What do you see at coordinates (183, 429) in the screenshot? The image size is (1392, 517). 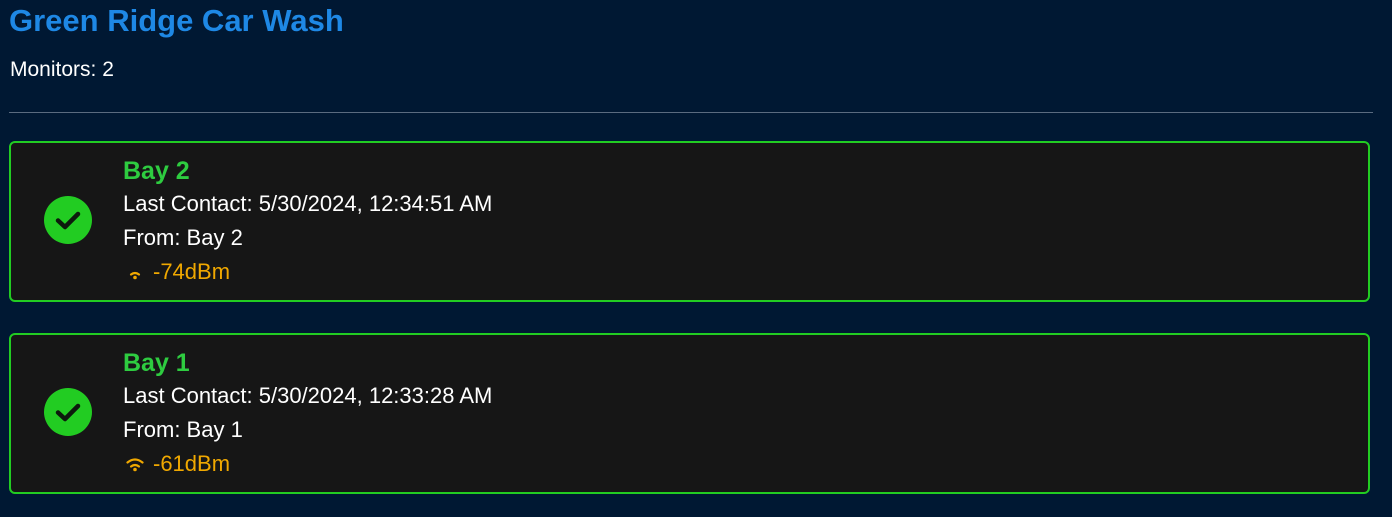 I see `from-label: From: Bay 1` at bounding box center [183, 429].